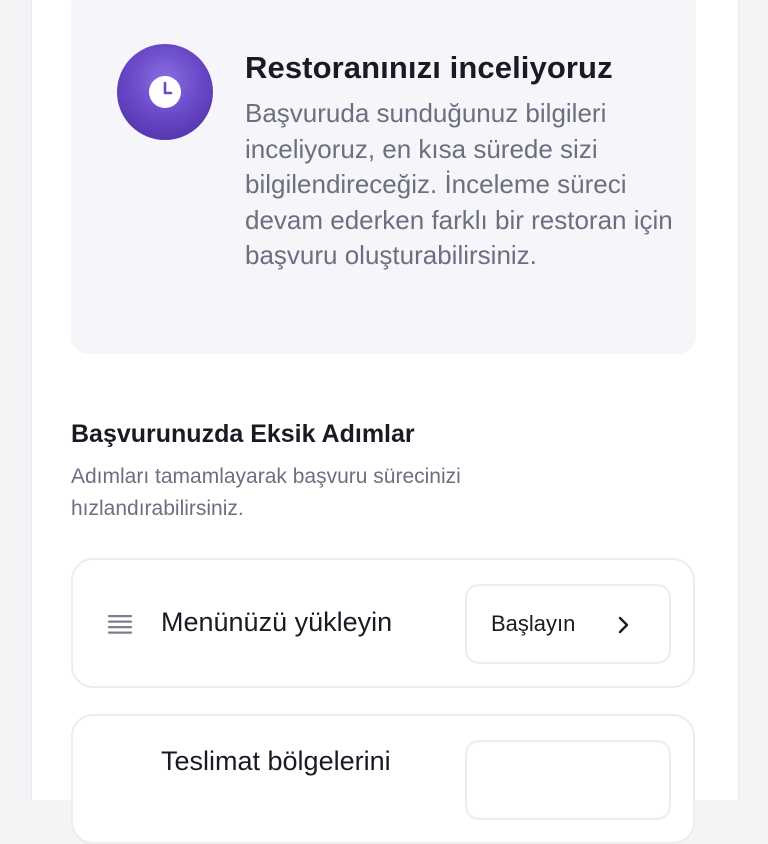  What do you see at coordinates (165, 92) in the screenshot?
I see `clock-icon` at bounding box center [165, 92].